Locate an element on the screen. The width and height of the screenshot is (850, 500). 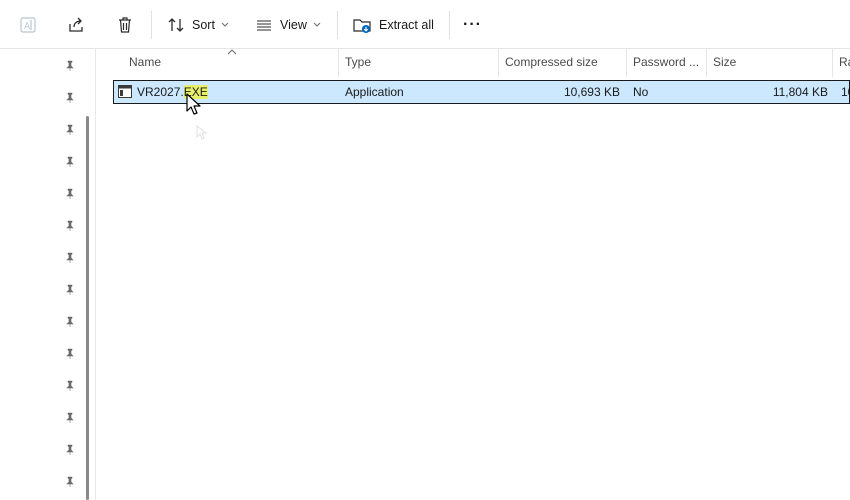
column-compressed-size: Compressed size is located at coordinates (563, 63).